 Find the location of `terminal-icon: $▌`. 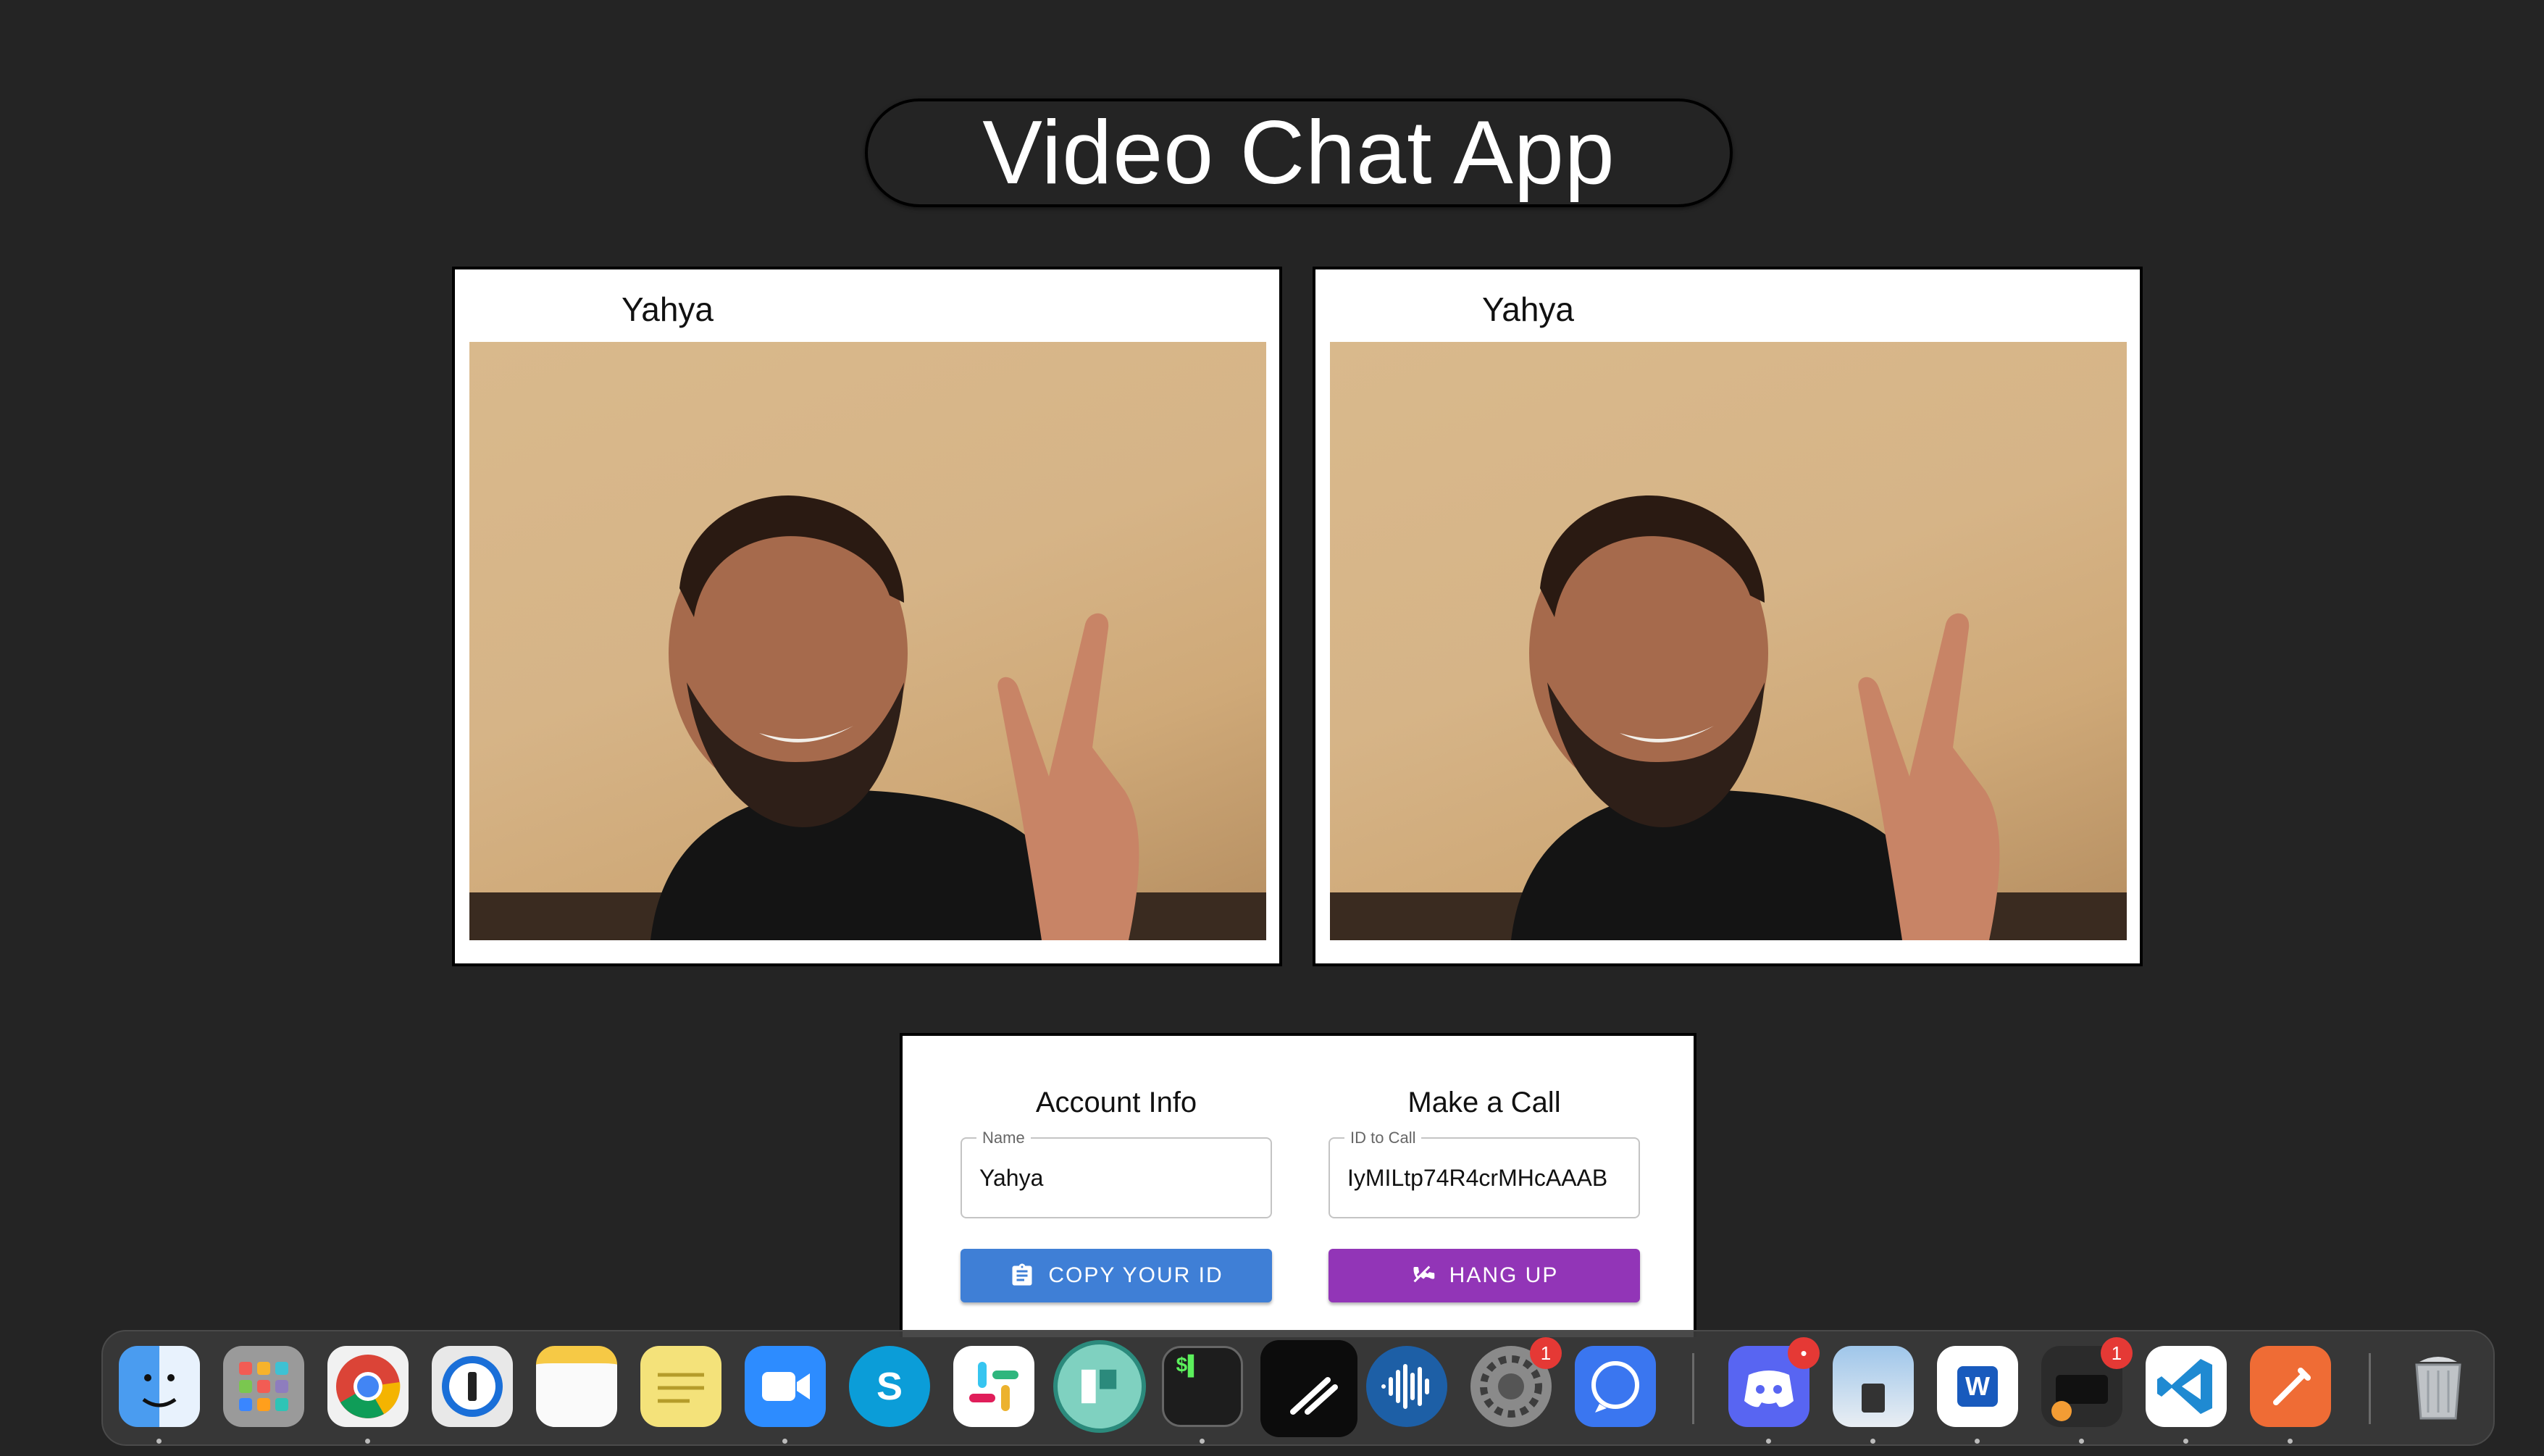

terminal-icon: $▌ is located at coordinates (1202, 1386).